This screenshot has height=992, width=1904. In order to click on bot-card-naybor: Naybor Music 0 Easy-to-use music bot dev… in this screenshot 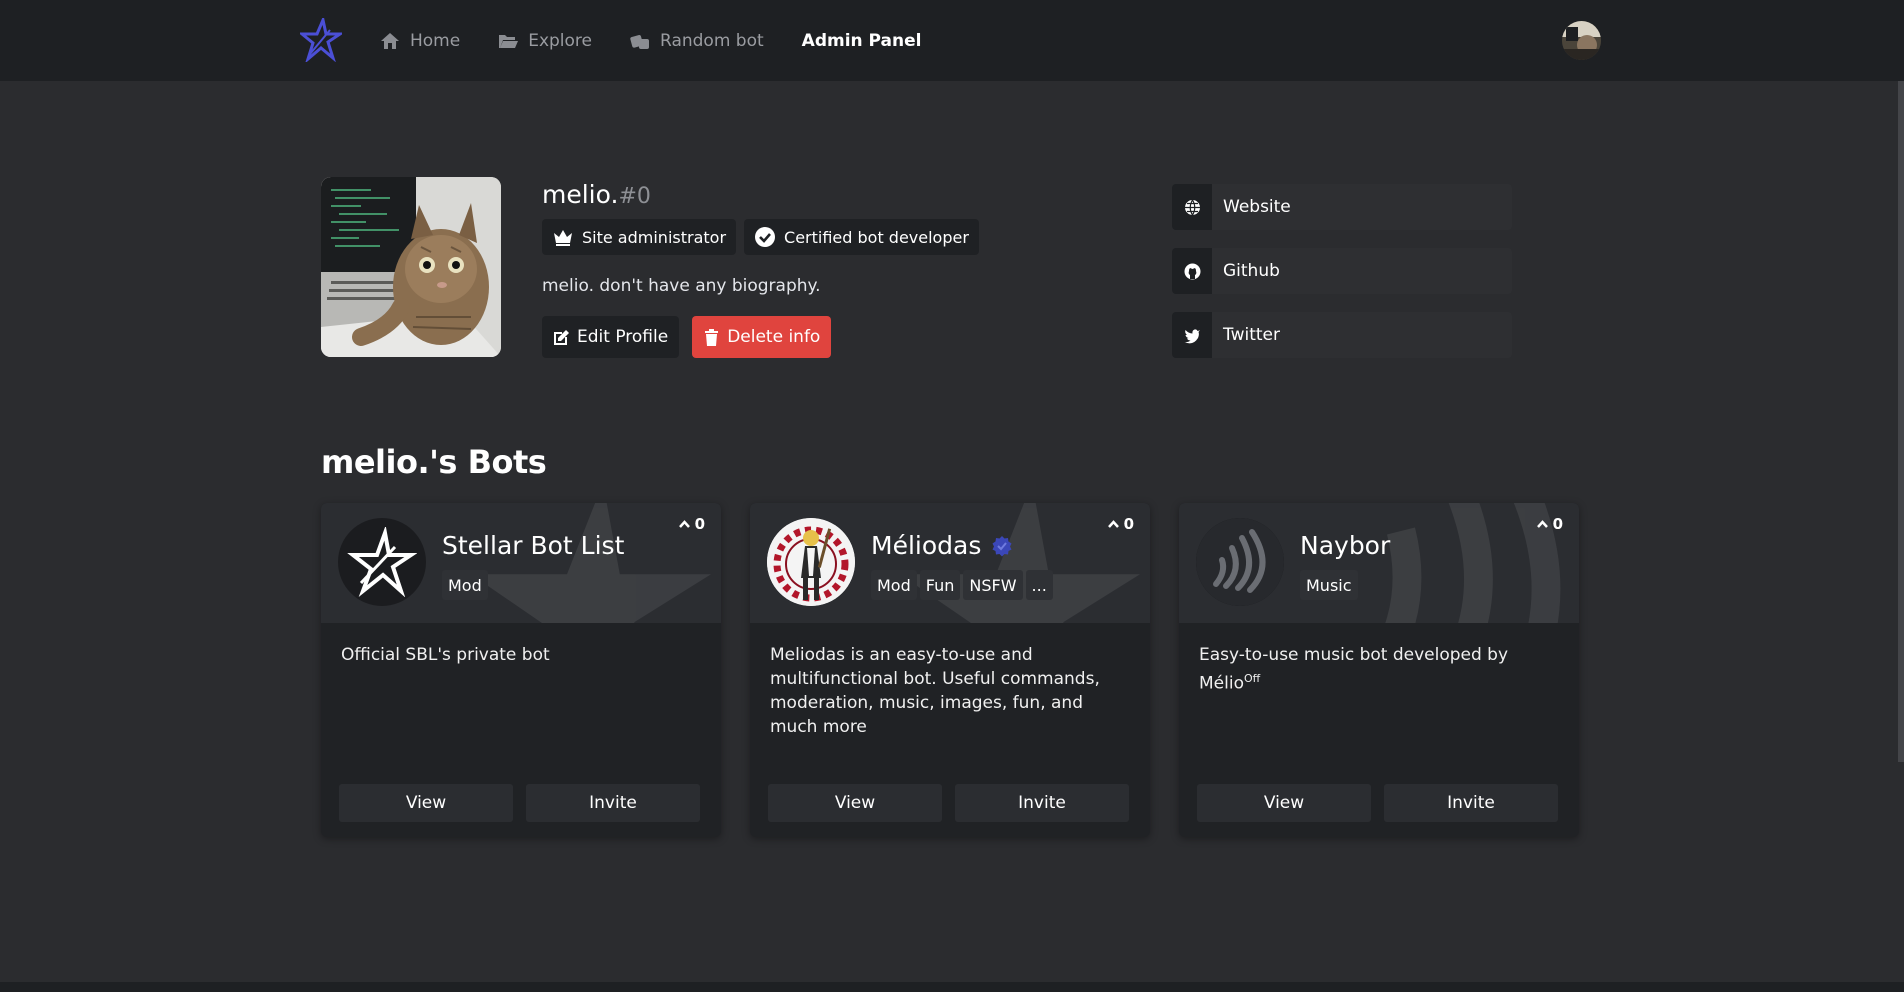, I will do `click(1379, 670)`.